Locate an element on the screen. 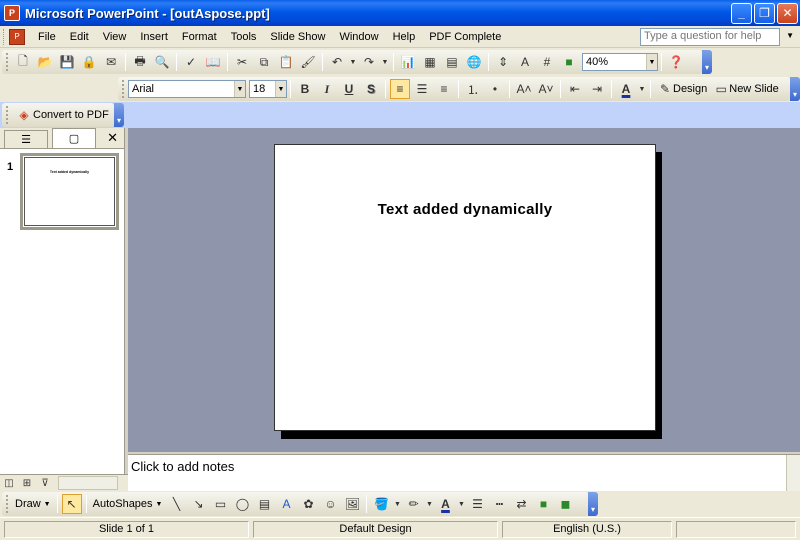 This screenshot has height=540, width=800. insert-table-icon: ▦ is located at coordinates (430, 62).